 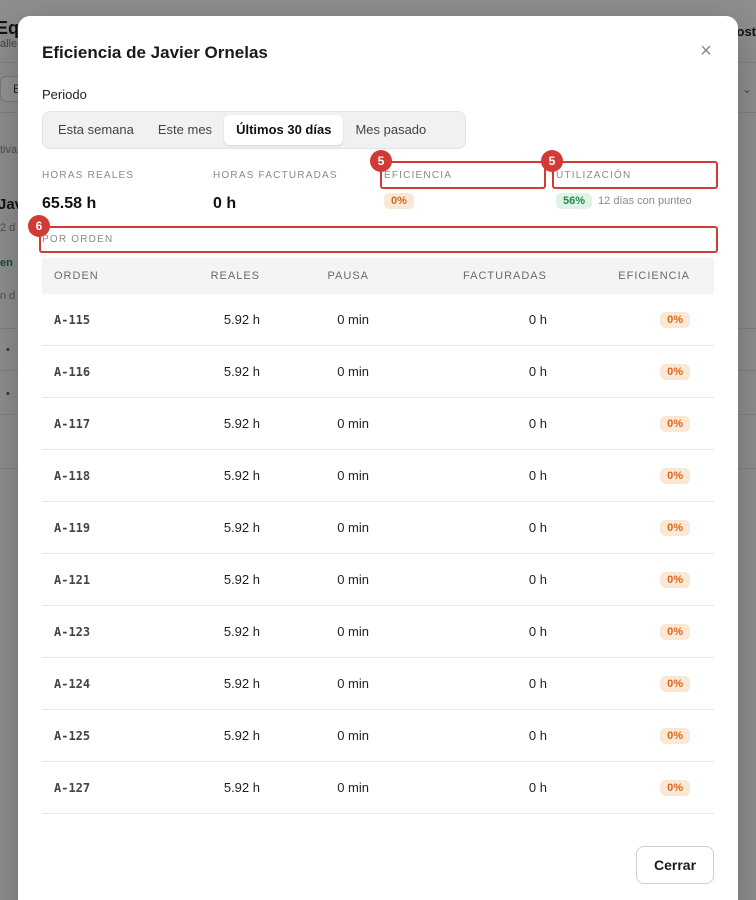 What do you see at coordinates (72, 683) in the screenshot?
I see `cell-orden: A-124` at bounding box center [72, 683].